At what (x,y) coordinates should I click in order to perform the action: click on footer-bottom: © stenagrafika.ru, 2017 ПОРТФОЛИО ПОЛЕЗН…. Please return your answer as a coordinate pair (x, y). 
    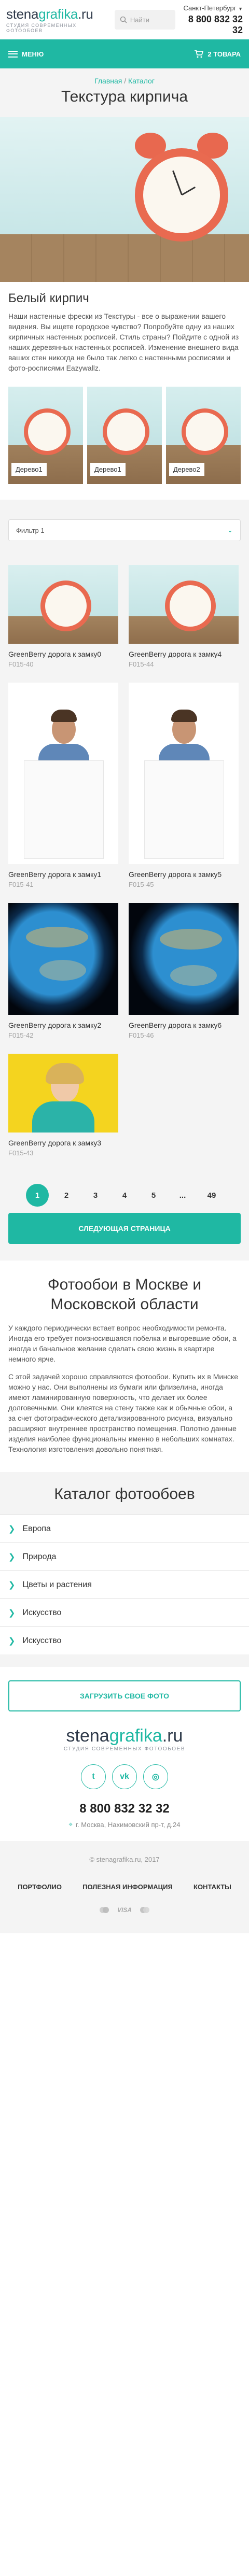
    Looking at the image, I should click on (125, 1887).